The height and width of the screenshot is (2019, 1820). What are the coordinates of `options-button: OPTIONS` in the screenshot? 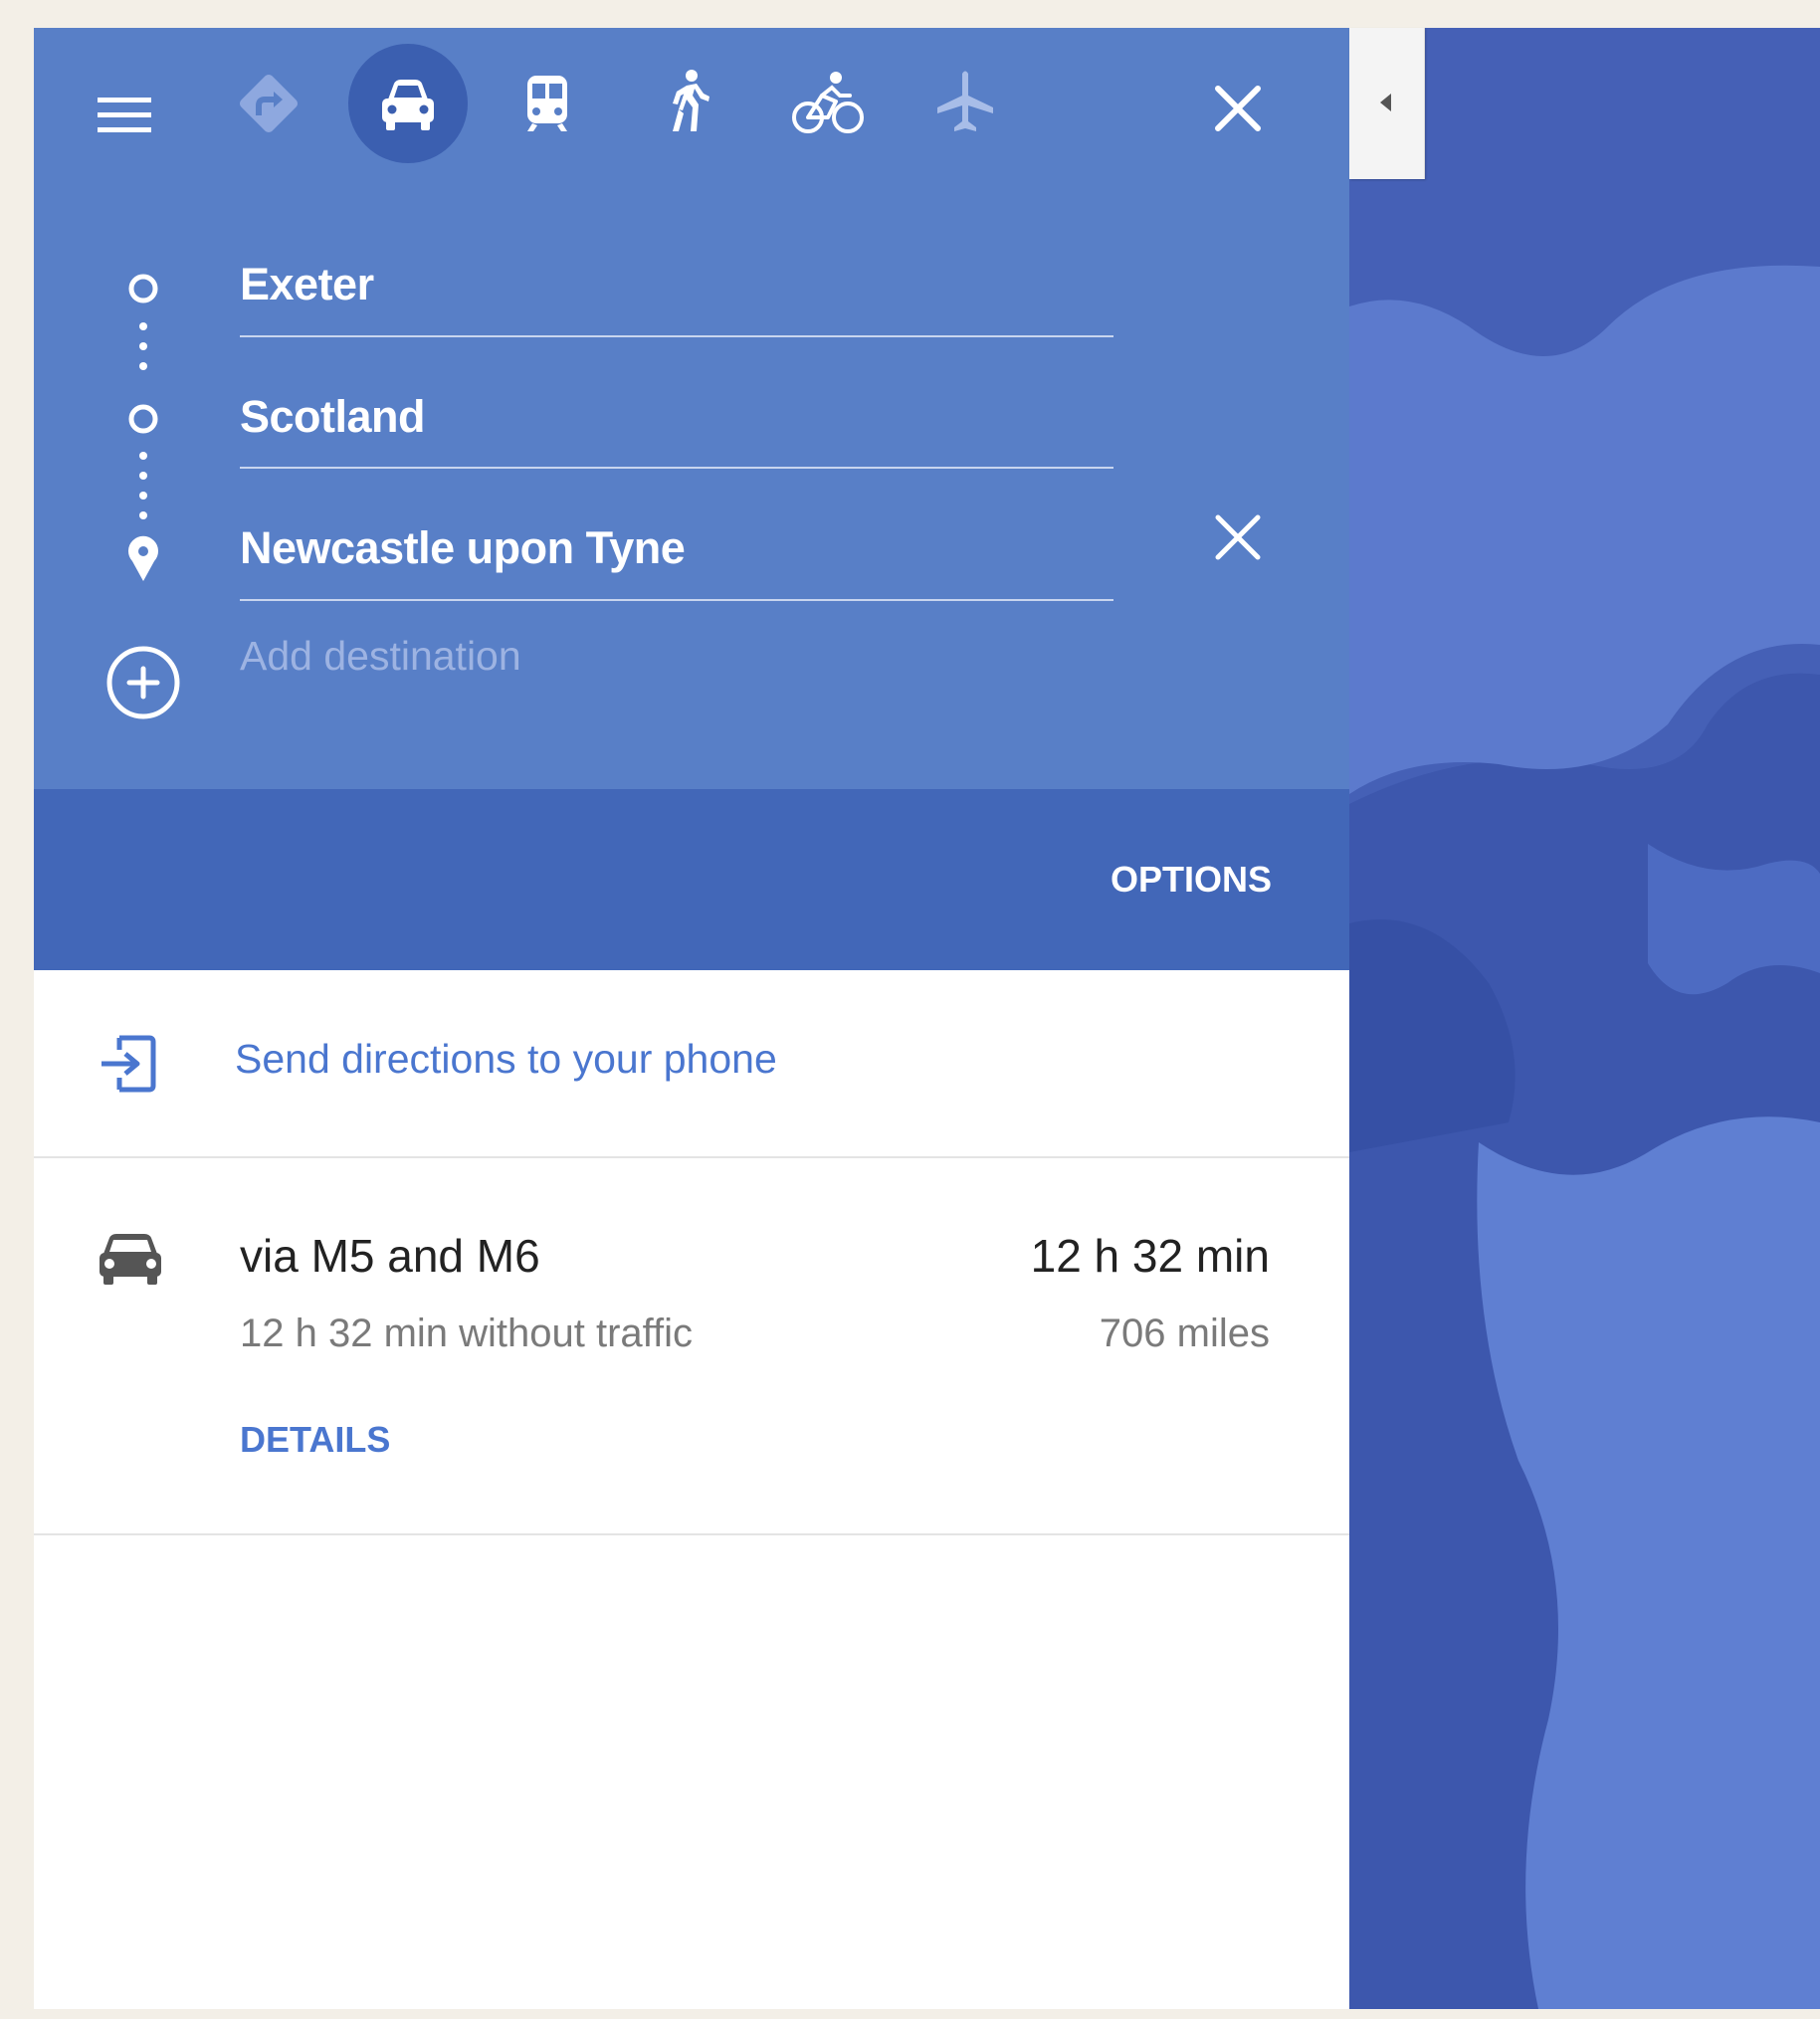 It's located at (1191, 880).